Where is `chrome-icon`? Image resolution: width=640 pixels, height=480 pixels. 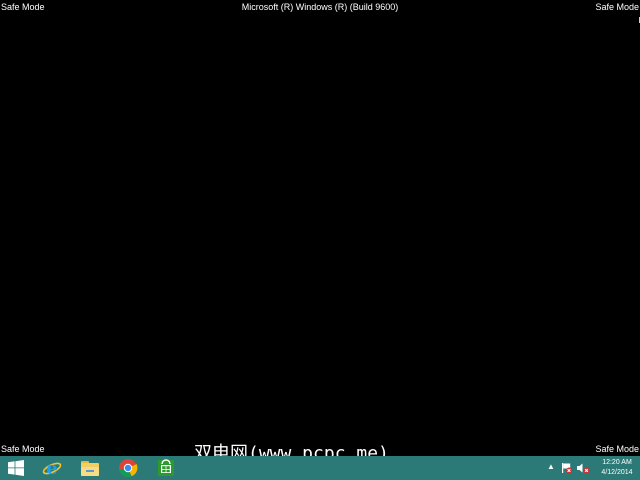 chrome-icon is located at coordinates (128, 468).